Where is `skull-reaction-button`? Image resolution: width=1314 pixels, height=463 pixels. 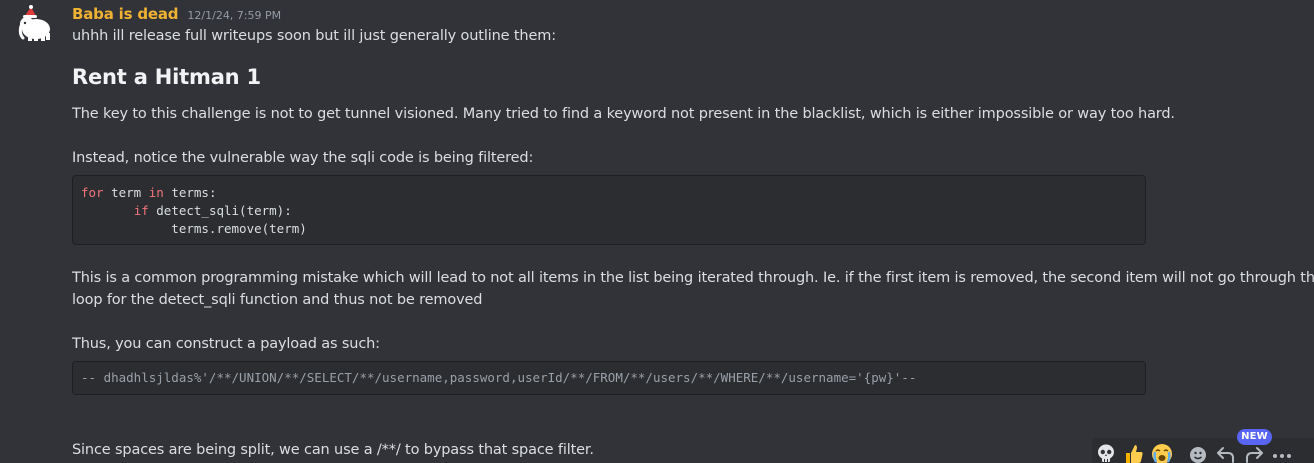 skull-reaction-button is located at coordinates (1106, 452).